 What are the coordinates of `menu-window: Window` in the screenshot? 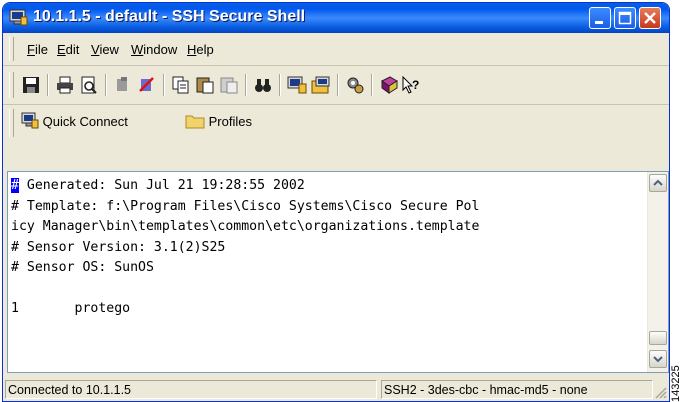 It's located at (154, 49).